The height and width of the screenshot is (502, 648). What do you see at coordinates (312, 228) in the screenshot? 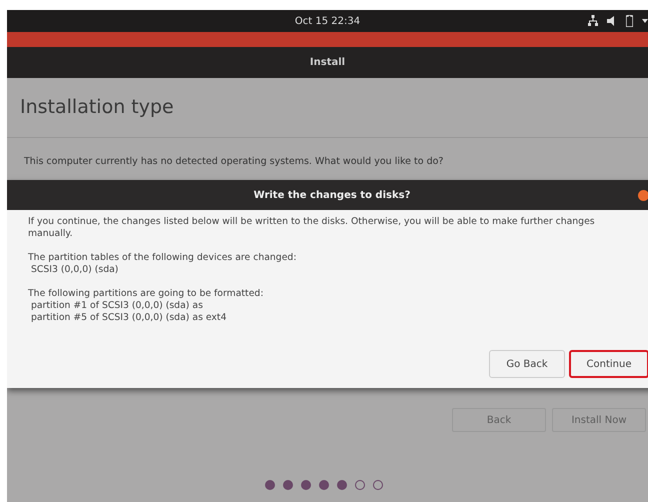
I see `dialog-text: If you continue, the changes listed below will be written to the disks. Otherwise, you will be able to make further changes manually.` at bounding box center [312, 228].